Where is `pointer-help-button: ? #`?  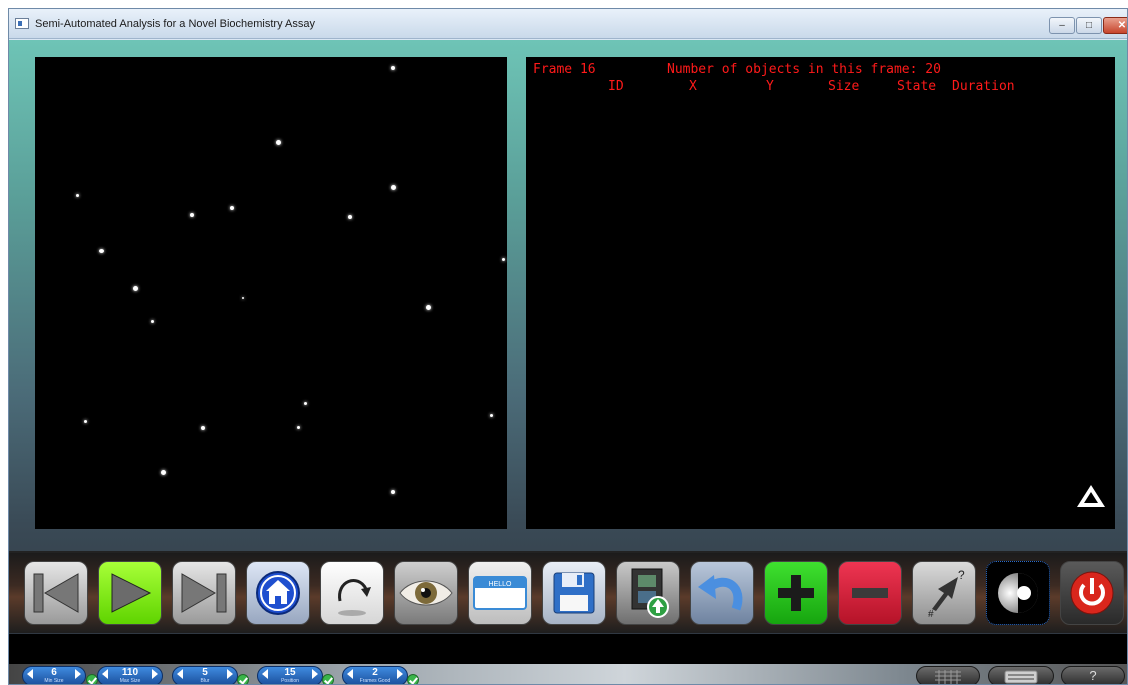 pointer-help-button: ? # is located at coordinates (944, 593).